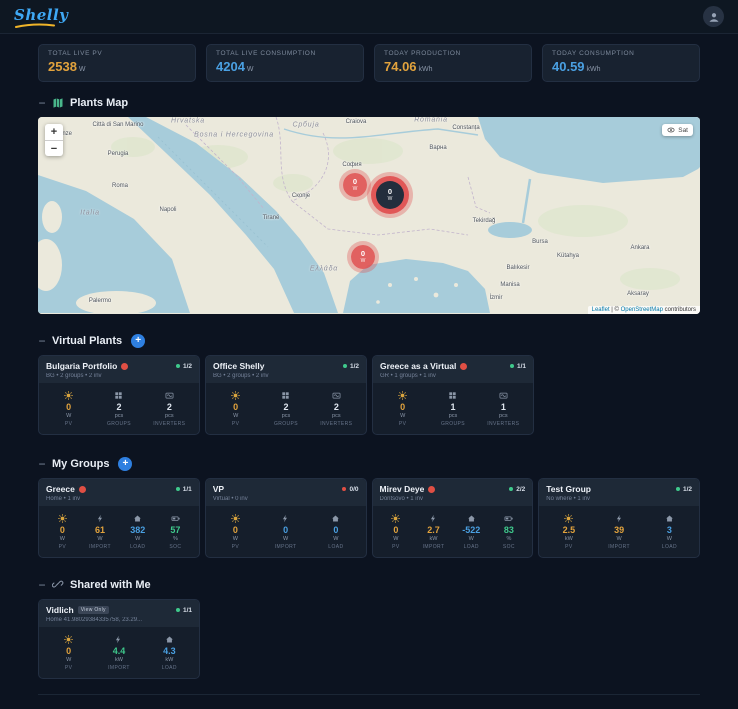  I want to click on footer-divider, so click(369, 694).